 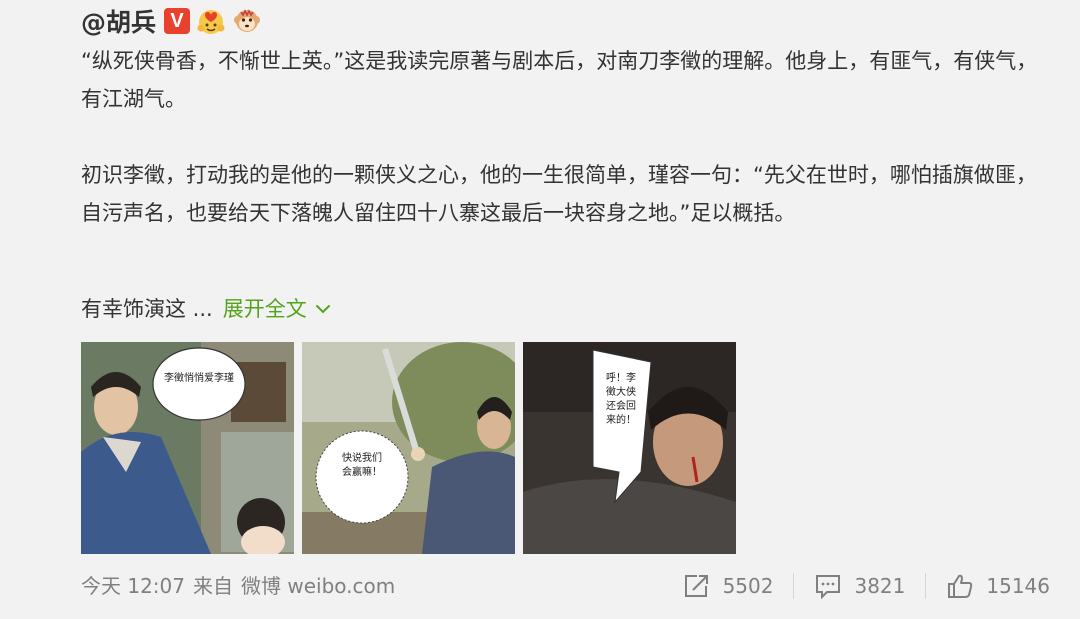 What do you see at coordinates (629, 448) in the screenshot?
I see `post-image-3: 呼！李徵大侠还会回来的！` at bounding box center [629, 448].